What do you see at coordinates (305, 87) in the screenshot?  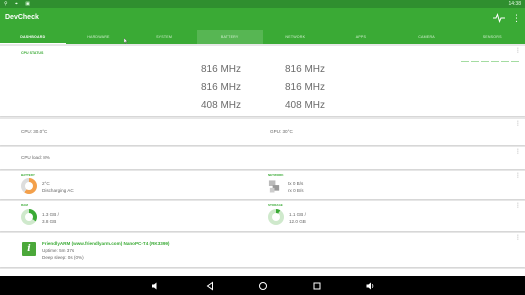 I see `cpu-core-3-freq: 816 MHz` at bounding box center [305, 87].